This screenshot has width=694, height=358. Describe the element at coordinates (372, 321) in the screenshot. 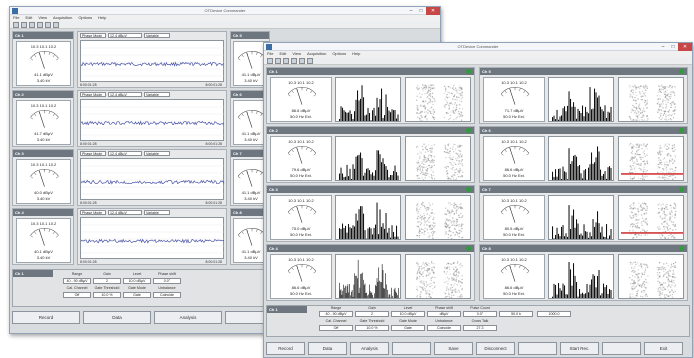

I see `setting-label: Gate Threshold` at that location.